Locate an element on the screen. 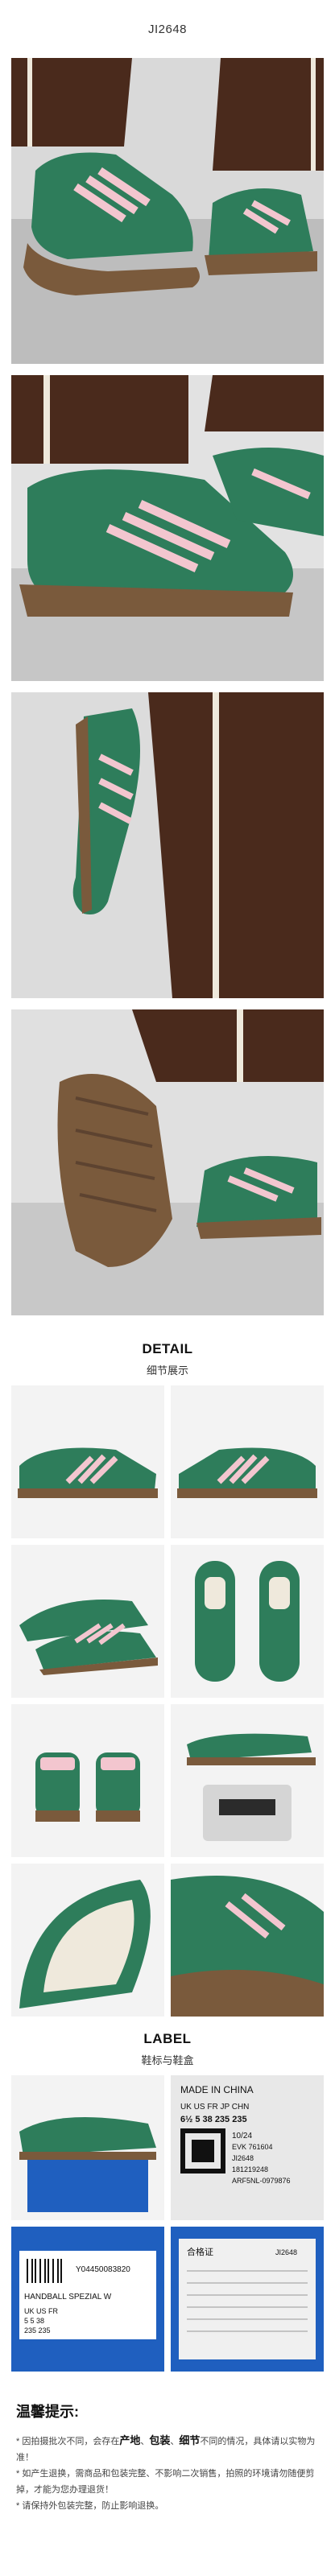 This screenshot has width=335, height=2576. detail-photo-top-view is located at coordinates (247, 1621).